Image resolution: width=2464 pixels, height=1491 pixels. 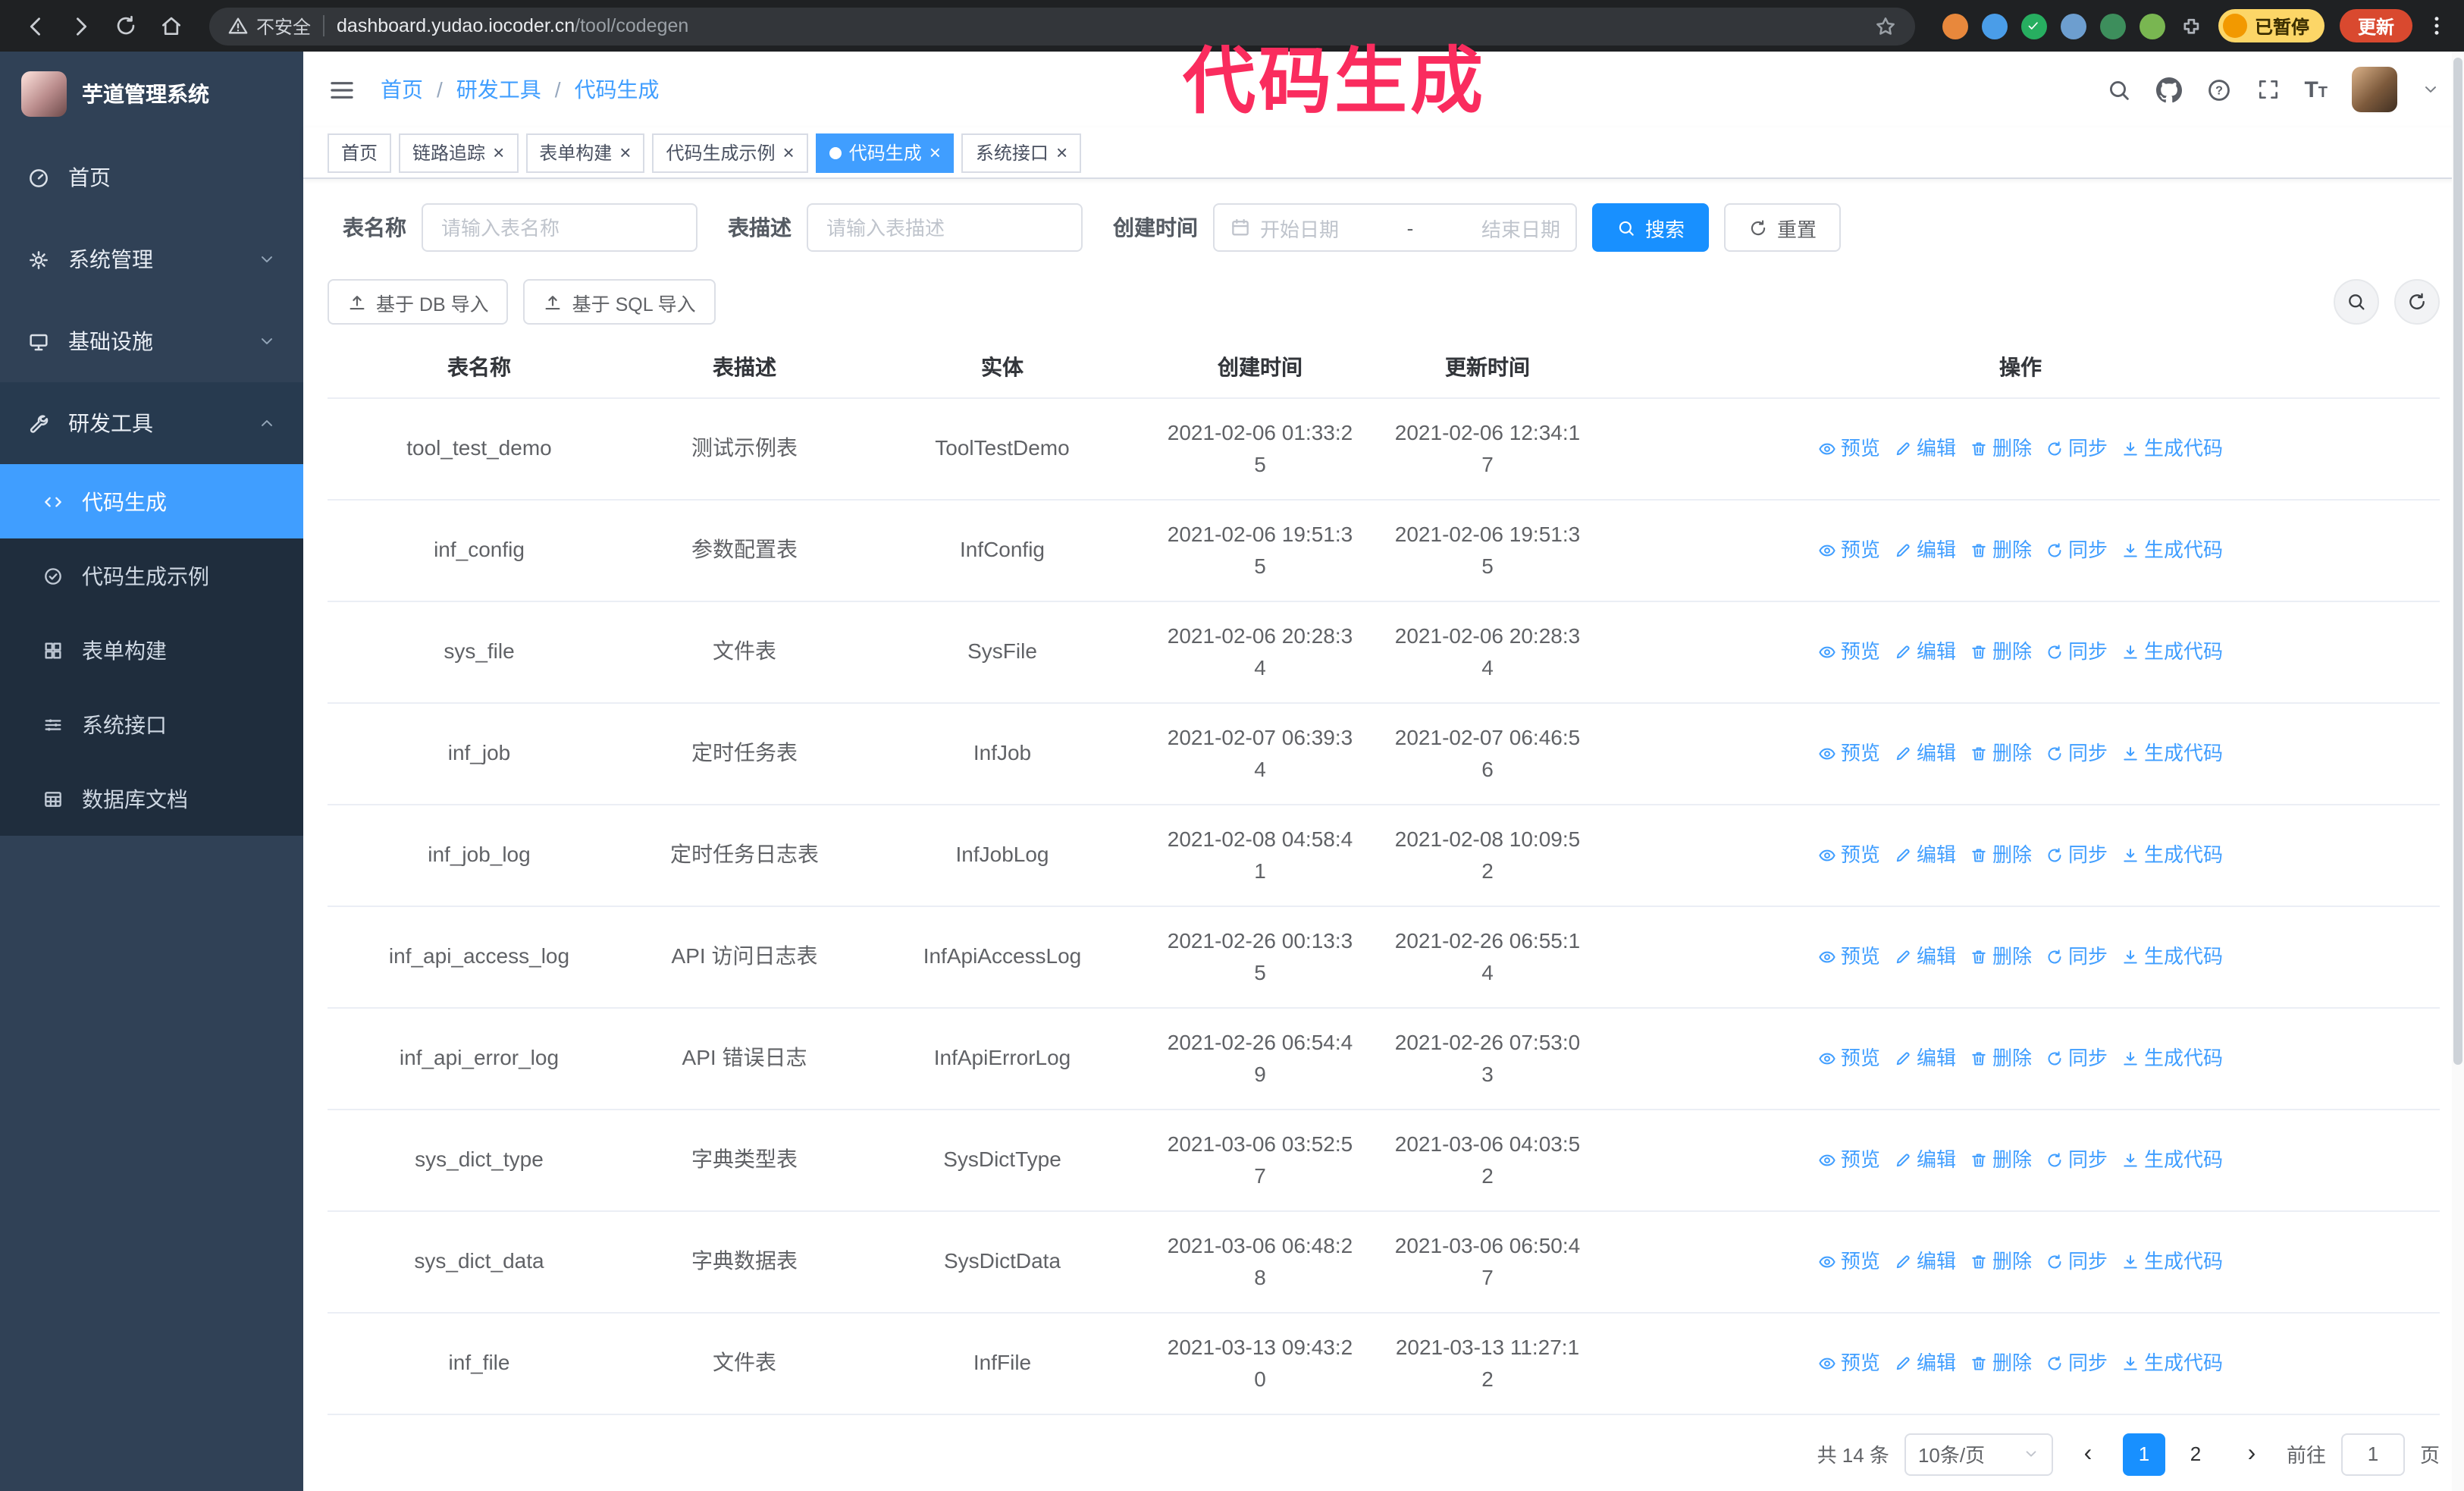 I want to click on page-size-select: 10条/页, so click(x=1979, y=1454).